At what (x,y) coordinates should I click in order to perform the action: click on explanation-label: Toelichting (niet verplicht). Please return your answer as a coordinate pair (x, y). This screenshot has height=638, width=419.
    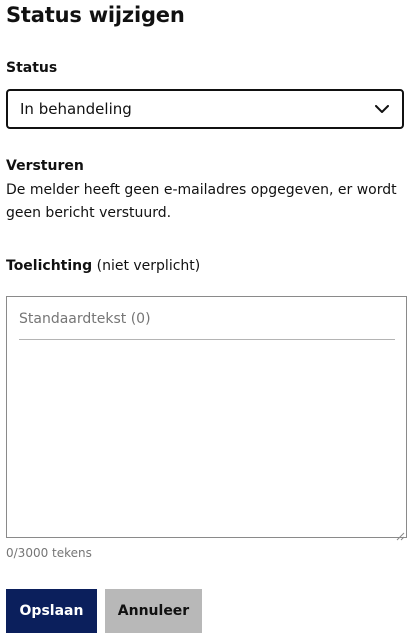
    Looking at the image, I should click on (103, 266).